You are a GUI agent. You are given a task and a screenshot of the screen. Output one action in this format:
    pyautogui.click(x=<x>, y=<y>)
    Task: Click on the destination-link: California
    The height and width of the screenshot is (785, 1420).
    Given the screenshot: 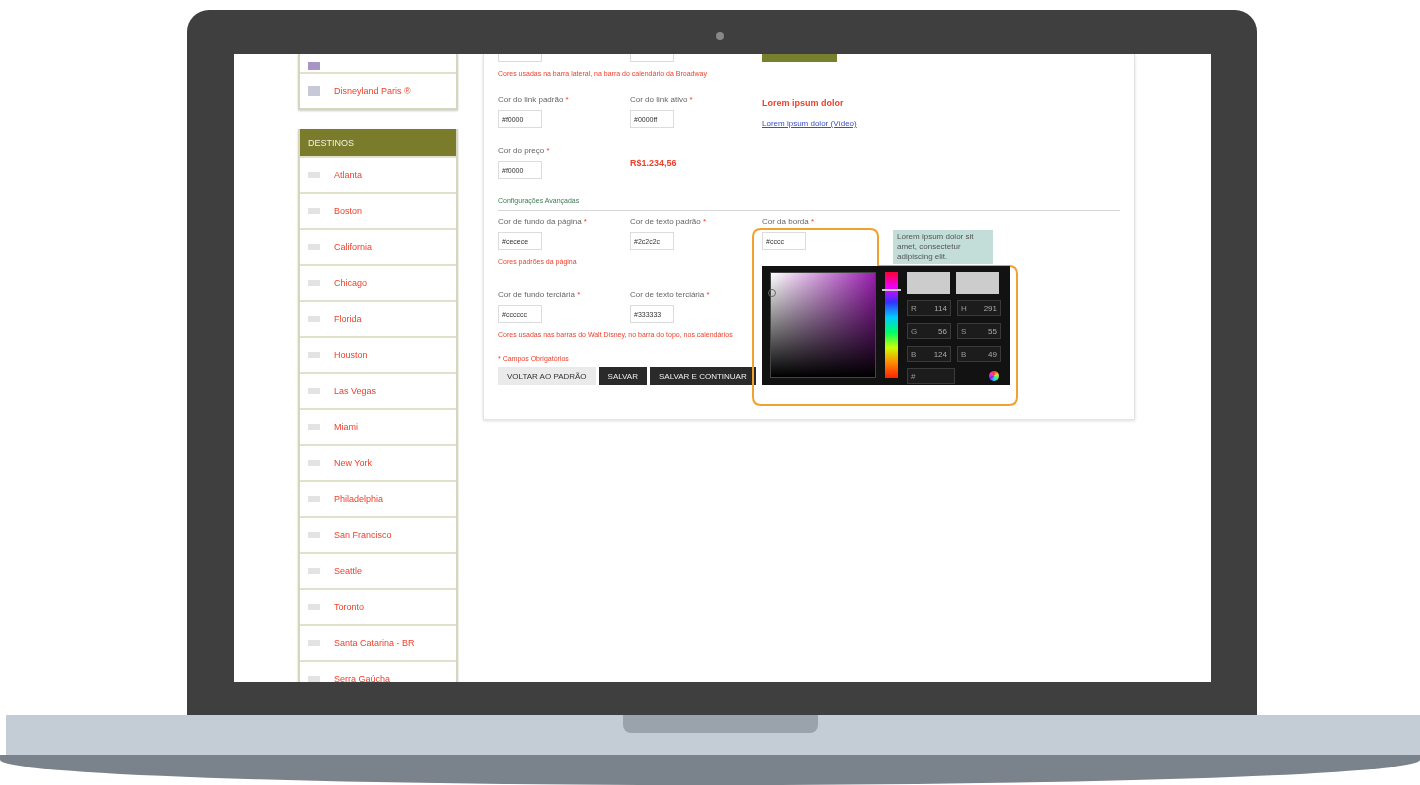 What is the action you would take?
    pyautogui.click(x=353, y=247)
    